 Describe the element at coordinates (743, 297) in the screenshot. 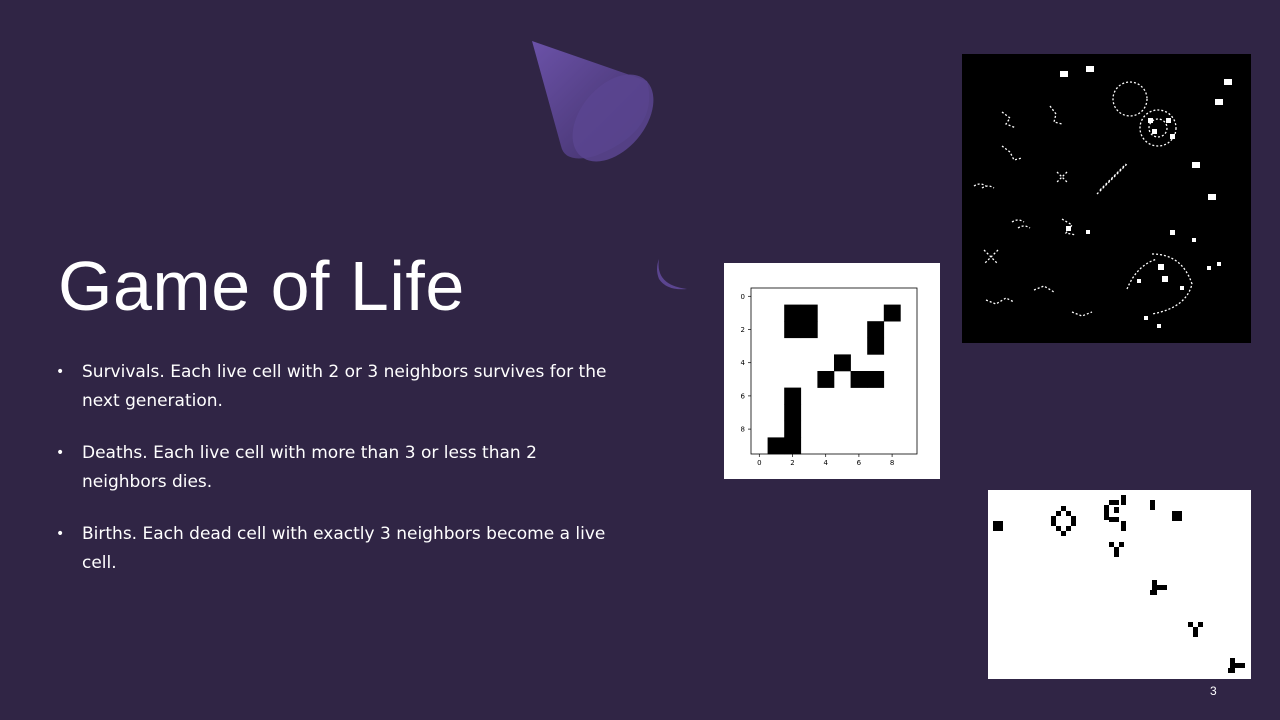

I see `y-tick-label: 0` at that location.